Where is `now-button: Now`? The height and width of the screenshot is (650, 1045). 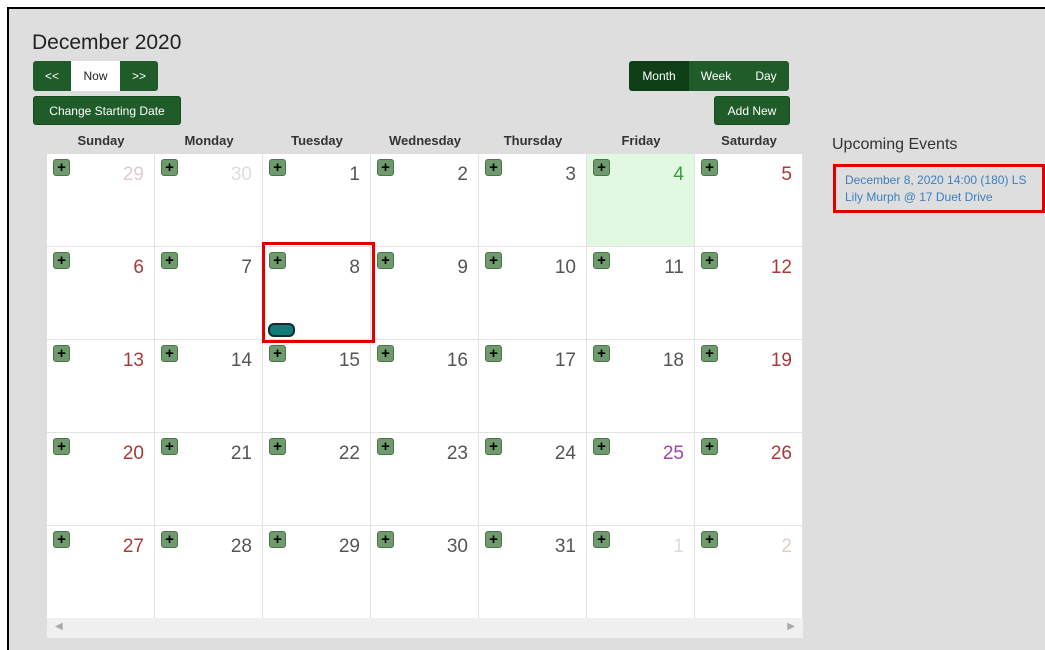
now-button: Now is located at coordinates (95, 76).